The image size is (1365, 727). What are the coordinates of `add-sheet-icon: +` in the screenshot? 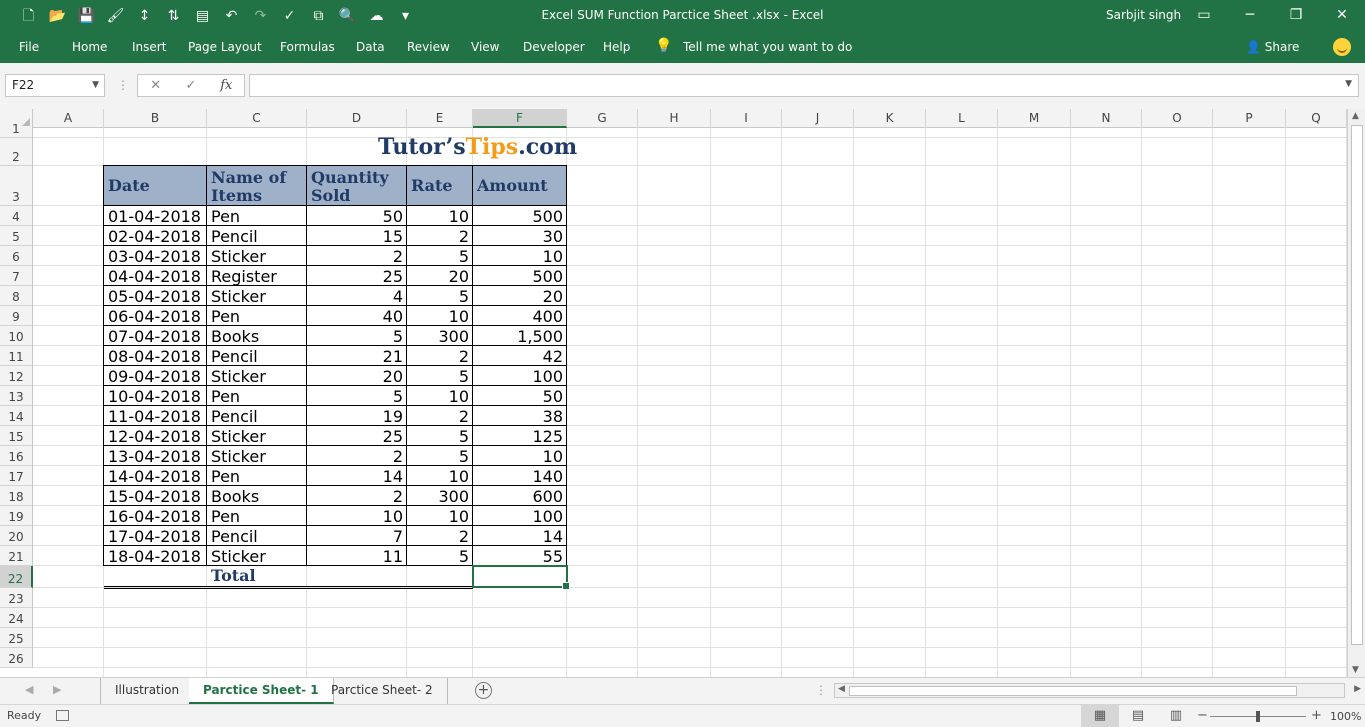 It's located at (483, 690).